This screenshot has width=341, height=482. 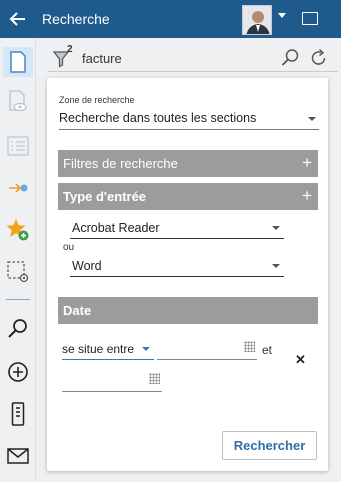 What do you see at coordinates (188, 310) in the screenshot?
I see `section-date: Date` at bounding box center [188, 310].